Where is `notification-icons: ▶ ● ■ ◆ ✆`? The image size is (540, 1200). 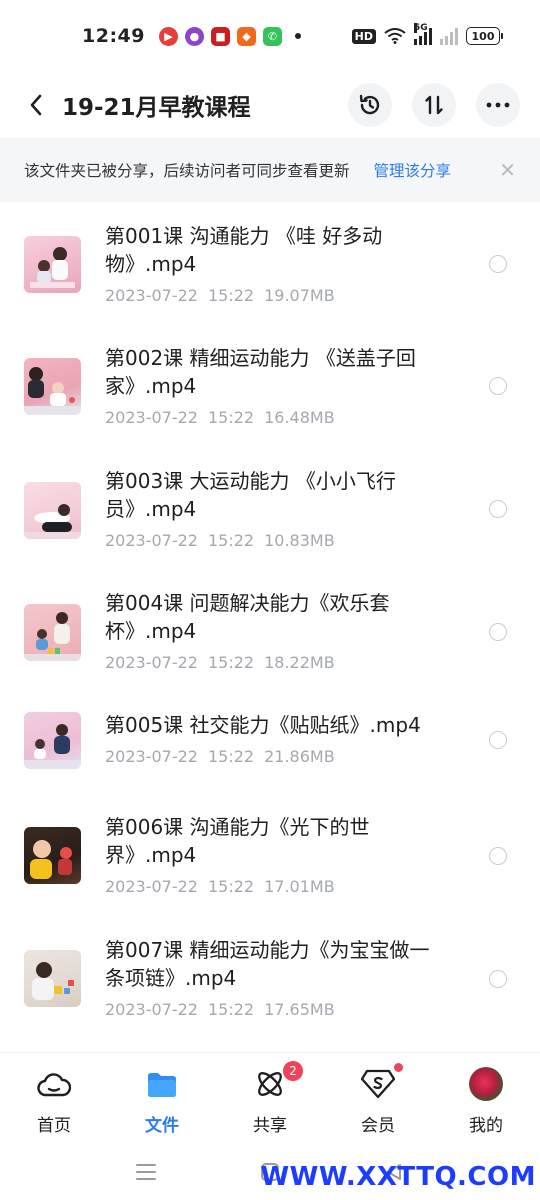 notification-icons: ▶ ● ■ ◆ ✆ is located at coordinates (229, 36).